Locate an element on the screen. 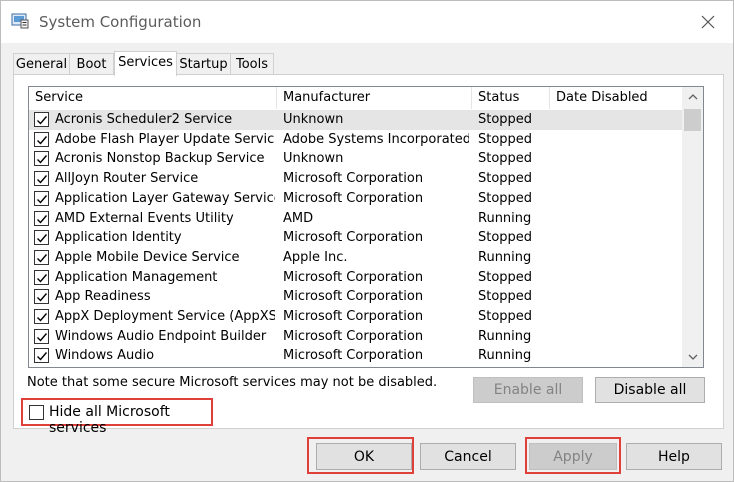  manufacturer-cell: Adobe Systems Incorporated is located at coordinates (376, 139).